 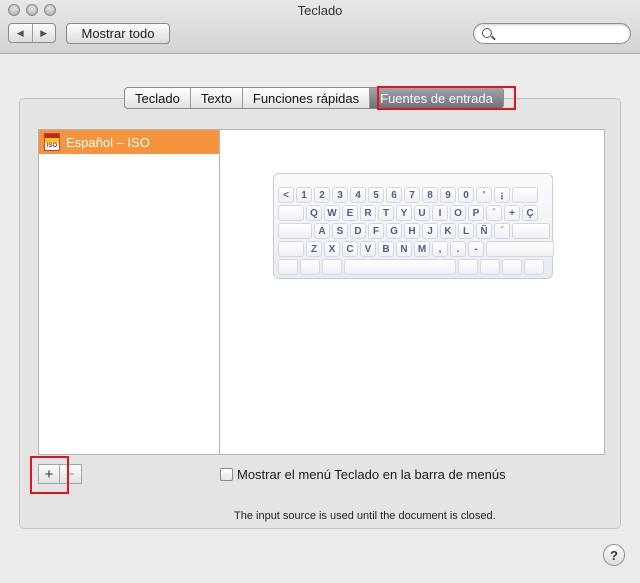 What do you see at coordinates (502, 195) in the screenshot?
I see `key: ¡` at bounding box center [502, 195].